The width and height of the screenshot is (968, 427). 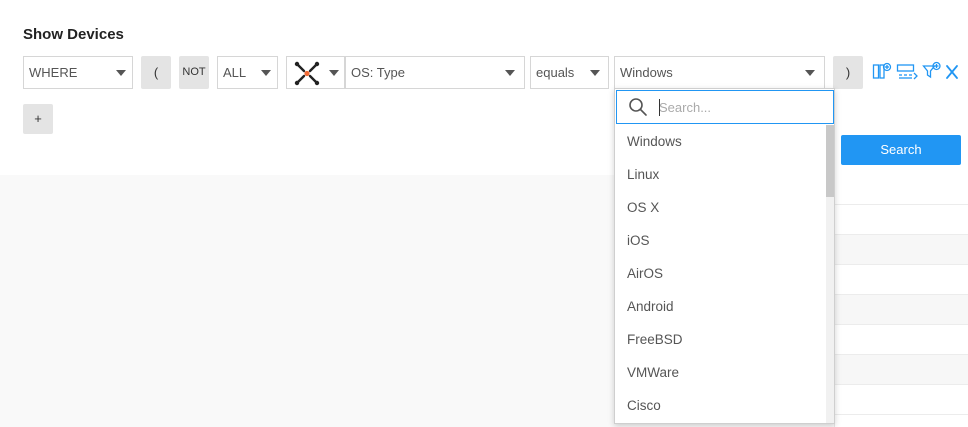 What do you see at coordinates (719, 72) in the screenshot?
I see `value-select: Windows` at bounding box center [719, 72].